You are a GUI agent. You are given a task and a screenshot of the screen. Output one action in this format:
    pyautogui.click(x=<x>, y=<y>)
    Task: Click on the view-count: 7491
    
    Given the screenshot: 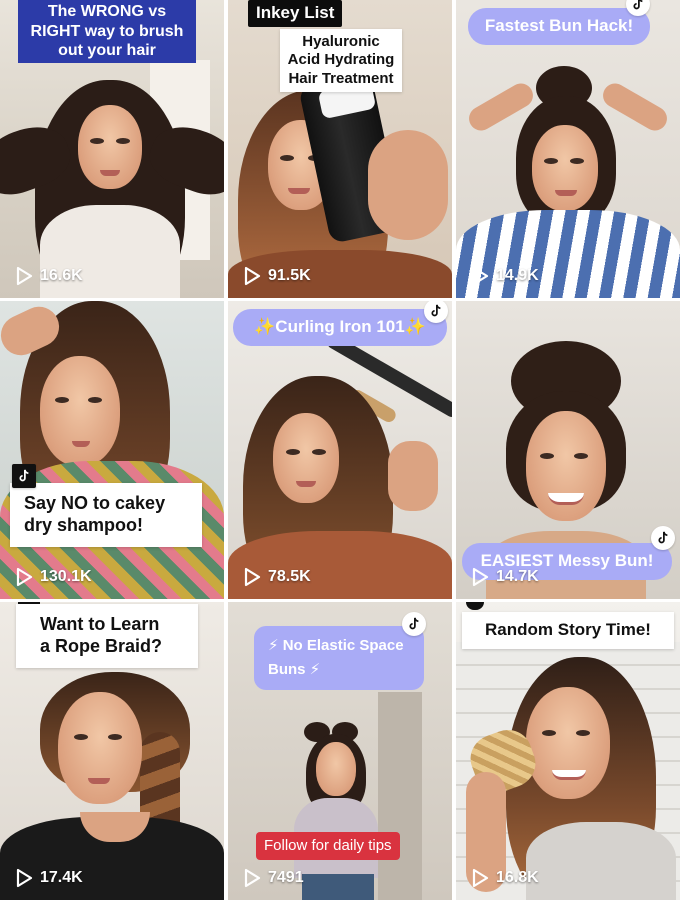 What is the action you would take?
    pyautogui.click(x=273, y=878)
    